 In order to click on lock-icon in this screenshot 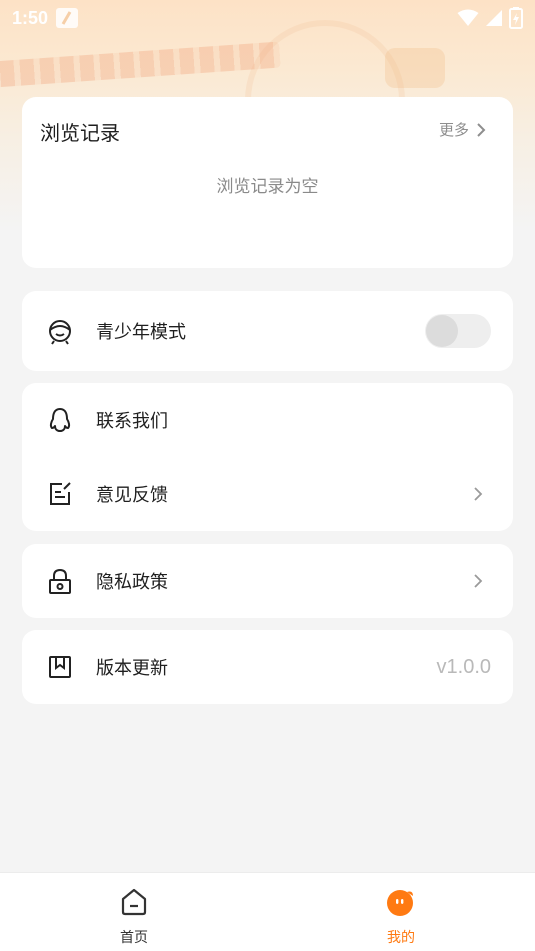, I will do `click(60, 581)`.